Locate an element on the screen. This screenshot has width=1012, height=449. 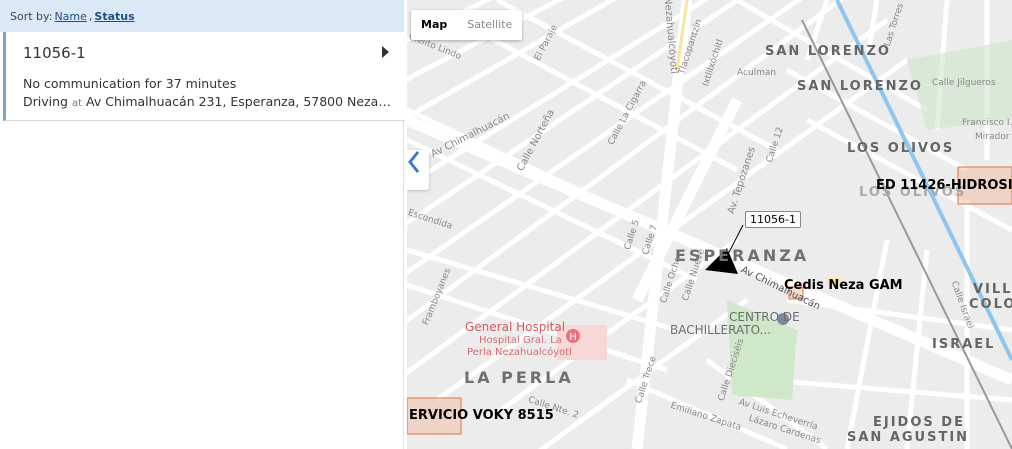
area-ejidos: EJIDOS DE is located at coordinates (919, 422).